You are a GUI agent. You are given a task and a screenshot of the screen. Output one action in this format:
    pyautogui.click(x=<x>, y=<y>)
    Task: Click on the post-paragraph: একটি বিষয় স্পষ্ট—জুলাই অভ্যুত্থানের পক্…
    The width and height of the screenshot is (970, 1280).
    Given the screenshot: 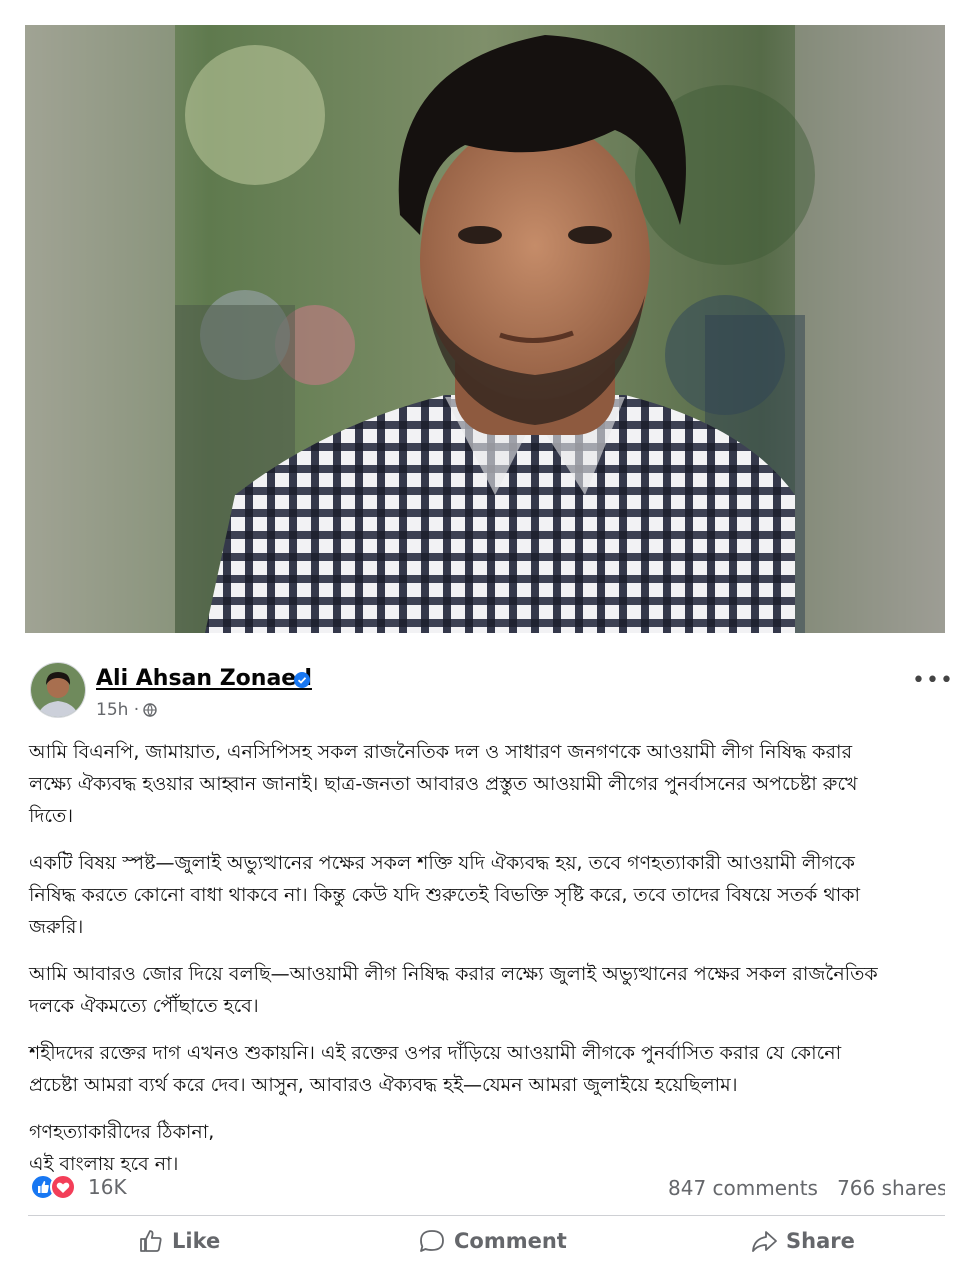 What is the action you would take?
    pyautogui.click(x=484, y=895)
    